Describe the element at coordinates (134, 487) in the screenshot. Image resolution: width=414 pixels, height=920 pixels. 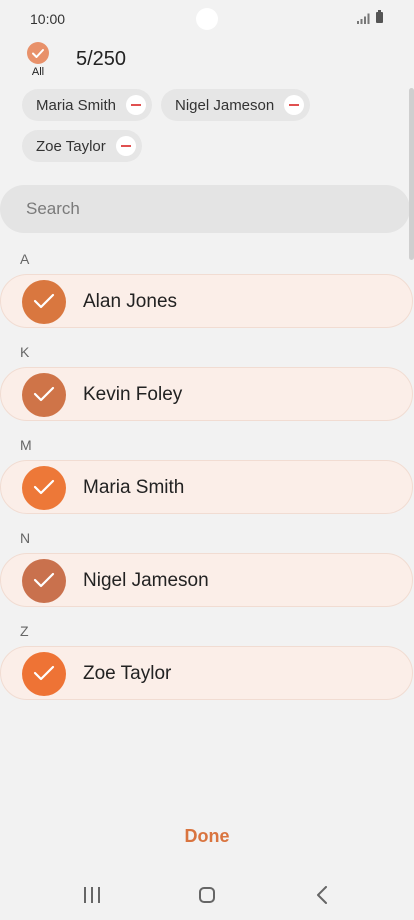
I see `contact-name: Maria Smith` at that location.